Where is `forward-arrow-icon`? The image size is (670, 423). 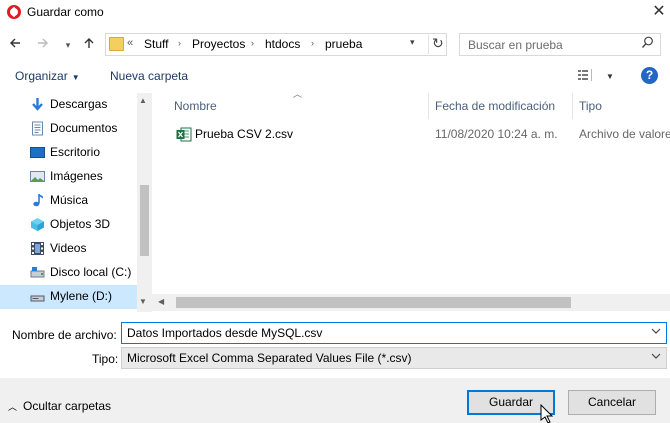 forward-arrow-icon is located at coordinates (43, 45).